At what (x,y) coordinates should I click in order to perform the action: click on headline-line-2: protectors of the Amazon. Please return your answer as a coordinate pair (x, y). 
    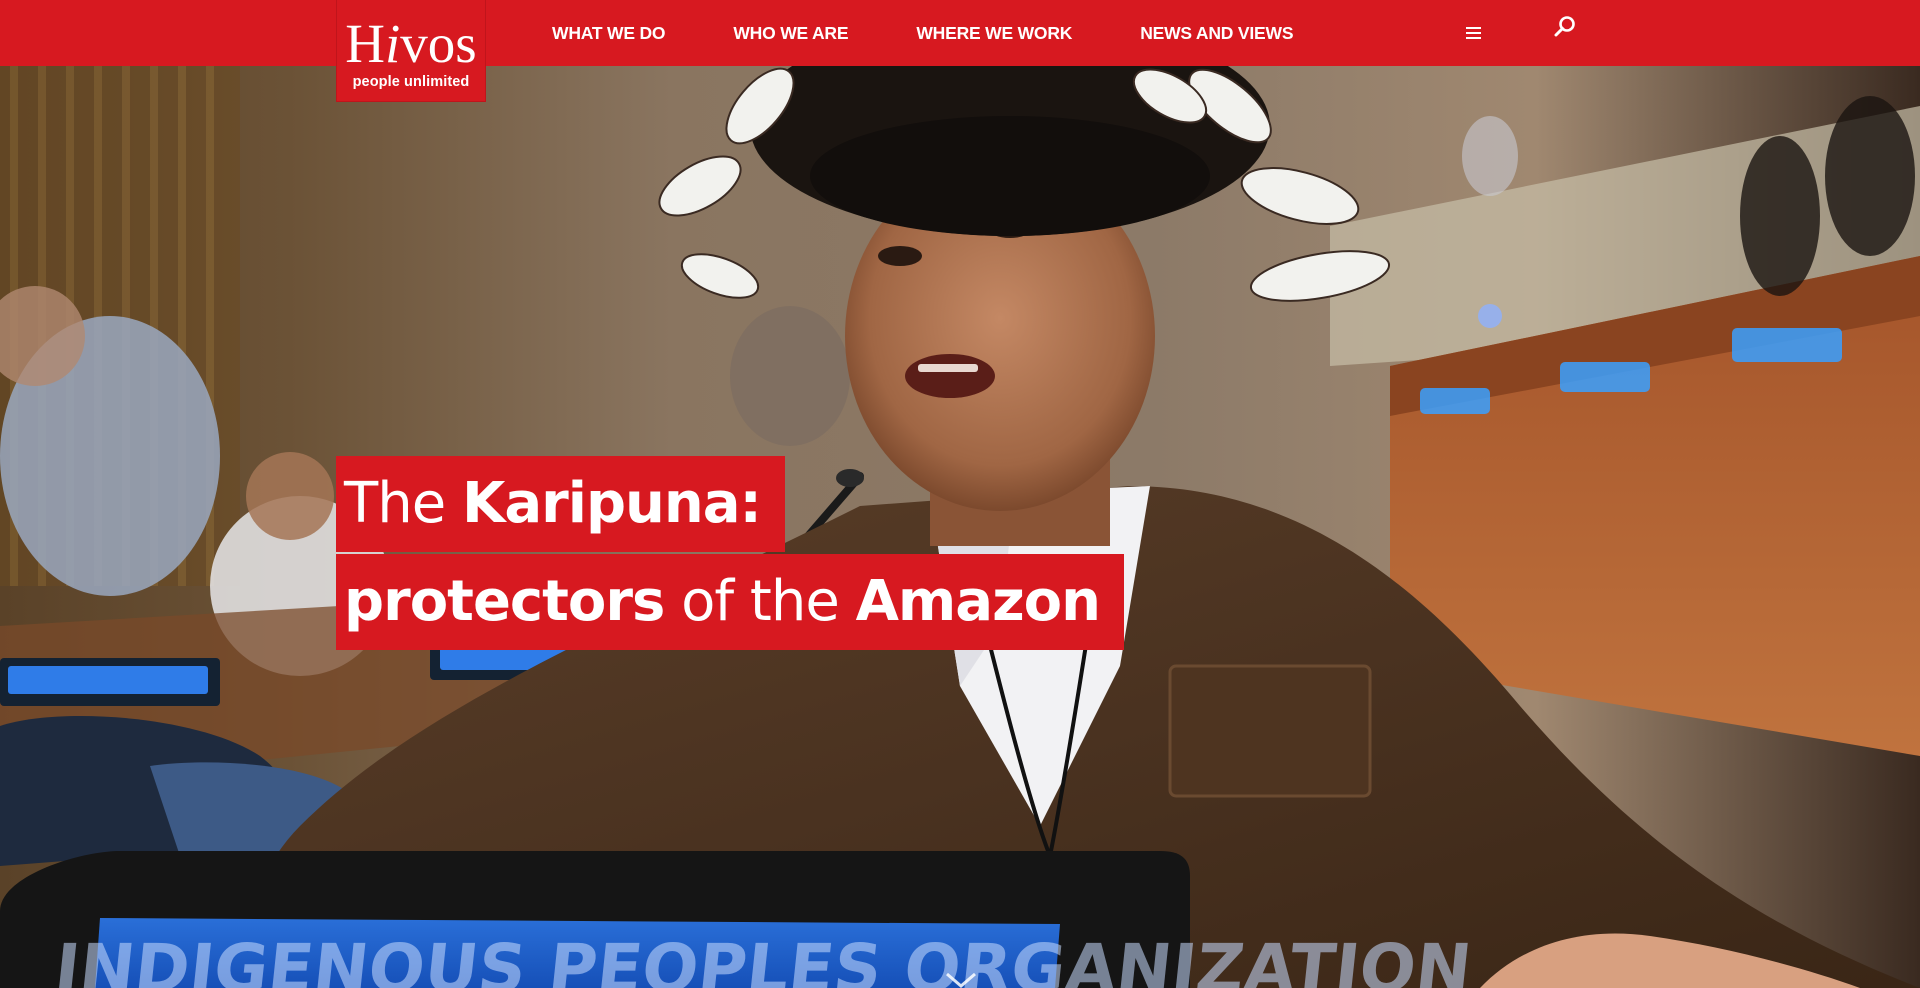
    Looking at the image, I should click on (730, 602).